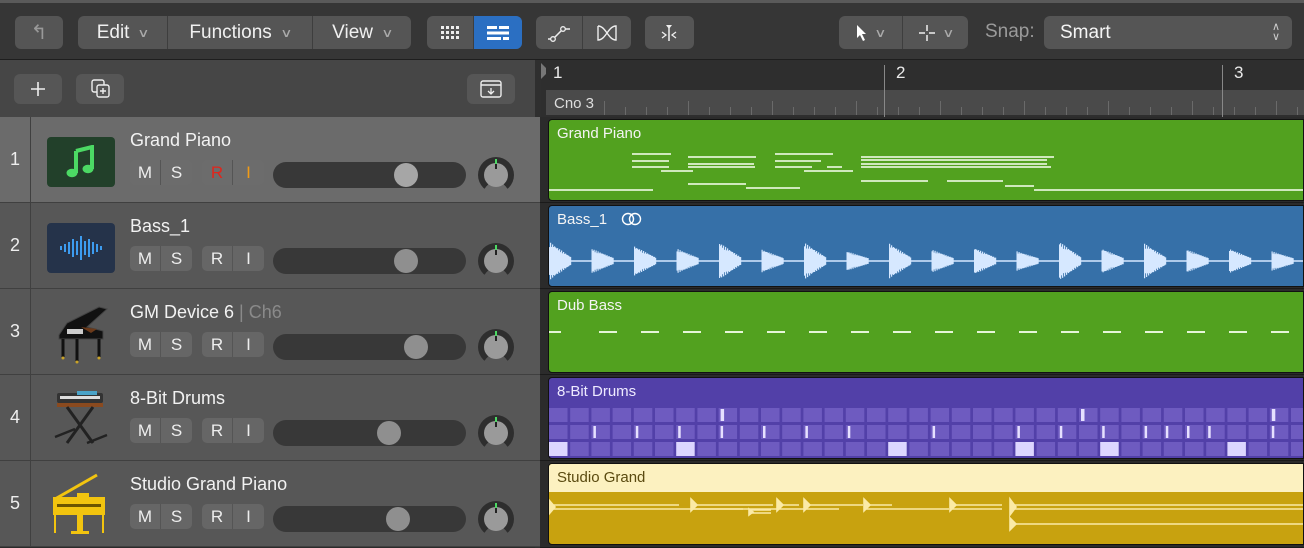  I want to click on track-name: Grand Piano, so click(180, 140).